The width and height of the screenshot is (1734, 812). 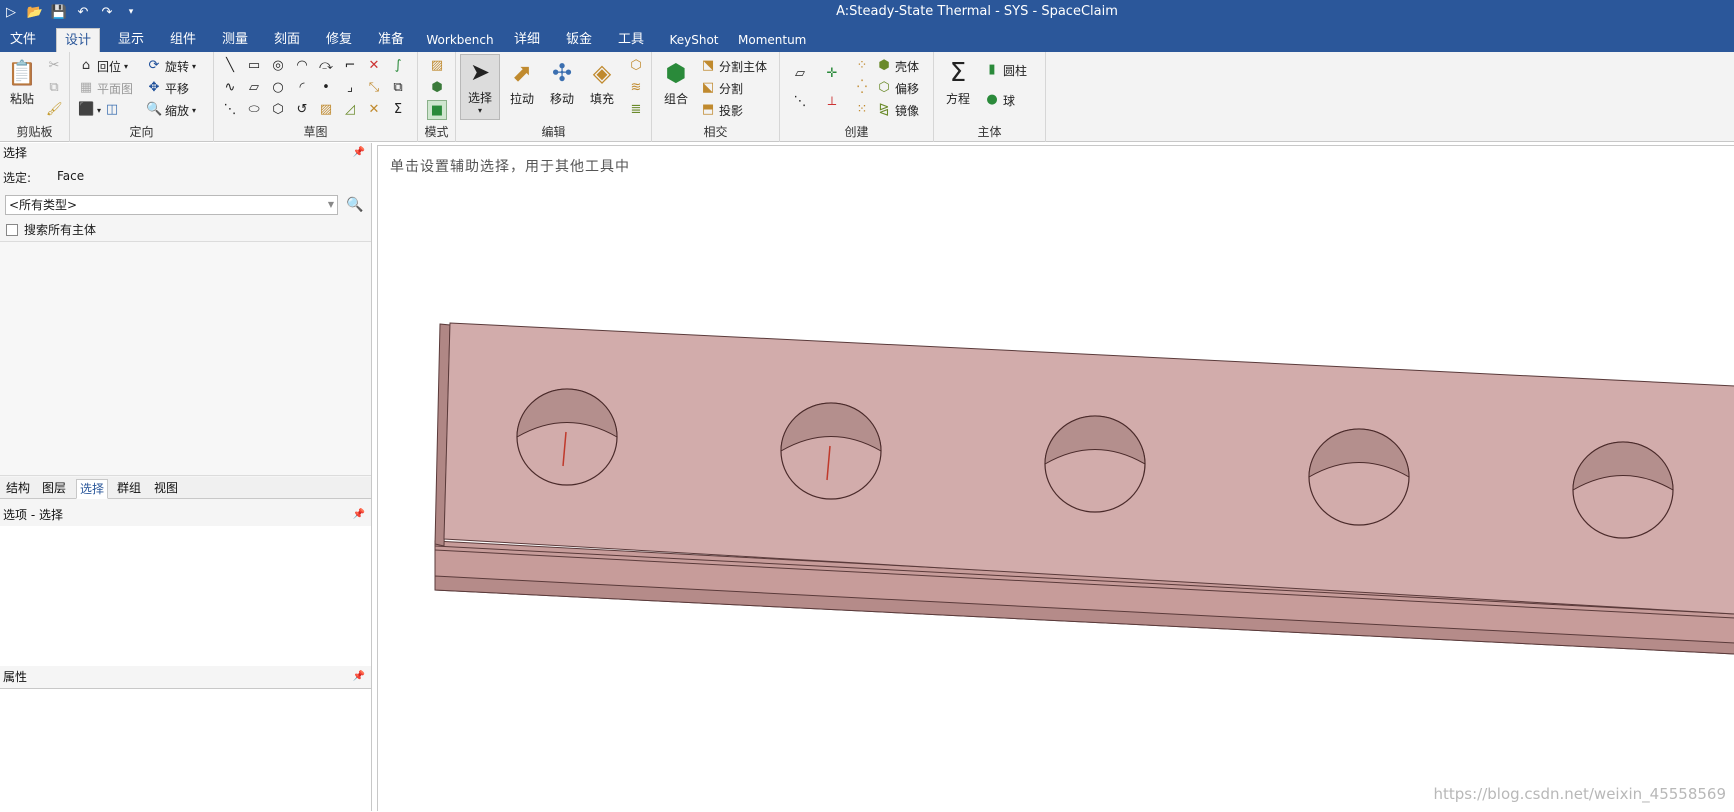 What do you see at coordinates (54, 66) in the screenshot?
I see `cut-icon: ✂` at bounding box center [54, 66].